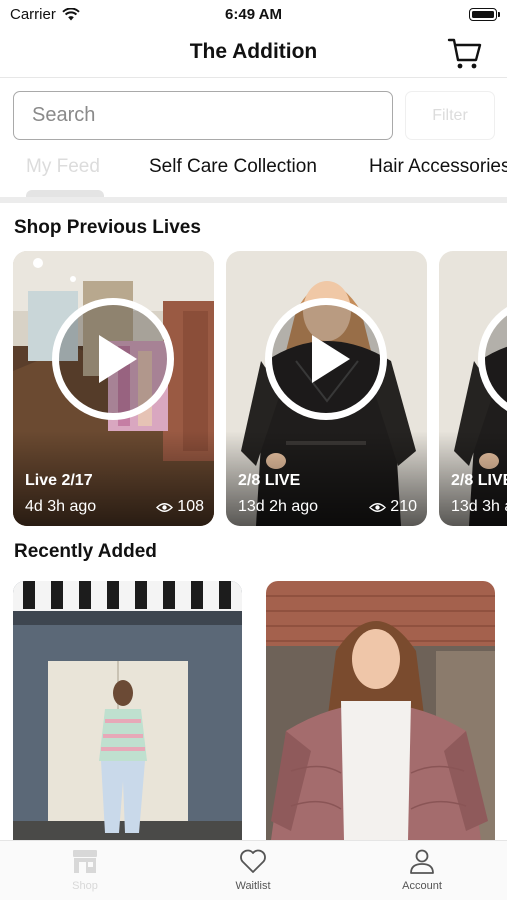  I want to click on live-view-count: 210, so click(393, 507).